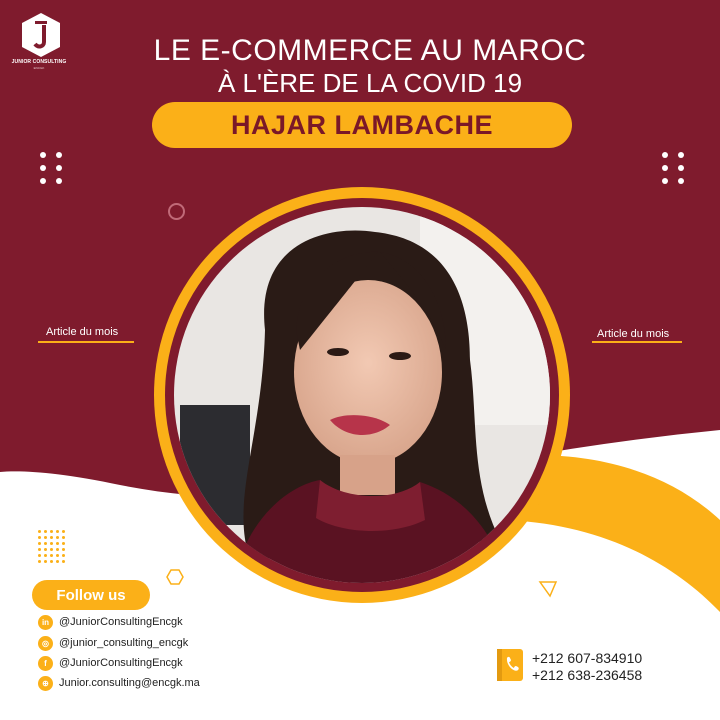 The image size is (720, 720). I want to click on facebook-icon: f, so click(45, 663).